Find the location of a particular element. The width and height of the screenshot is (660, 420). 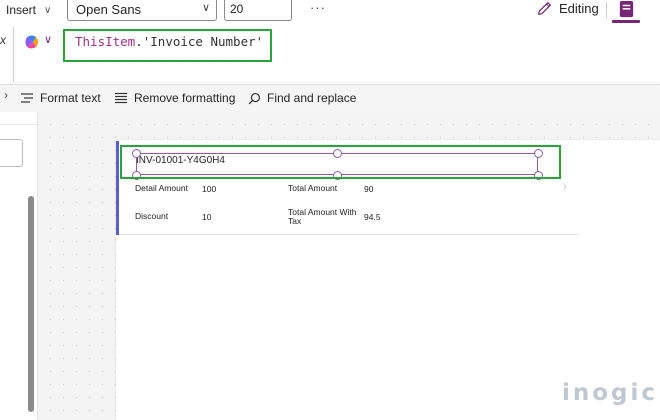

active-tab-indicator is located at coordinates (626, 21).